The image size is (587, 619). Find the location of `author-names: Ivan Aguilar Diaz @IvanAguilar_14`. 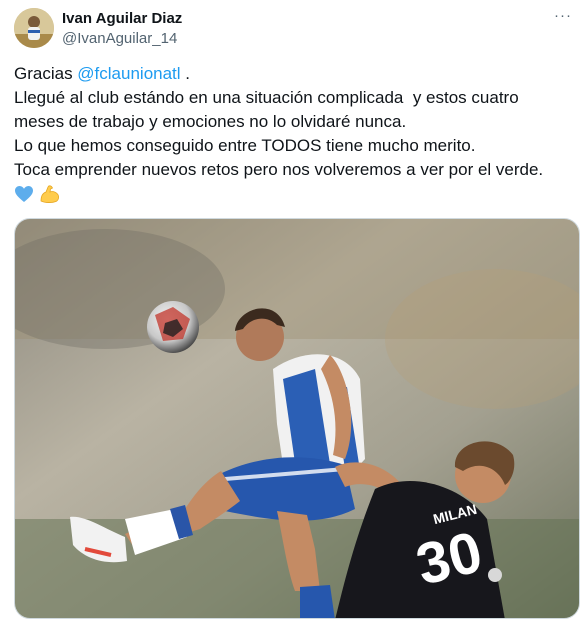

author-names: Ivan Aguilar Diaz @IvanAguilar_14 is located at coordinates (122, 29).